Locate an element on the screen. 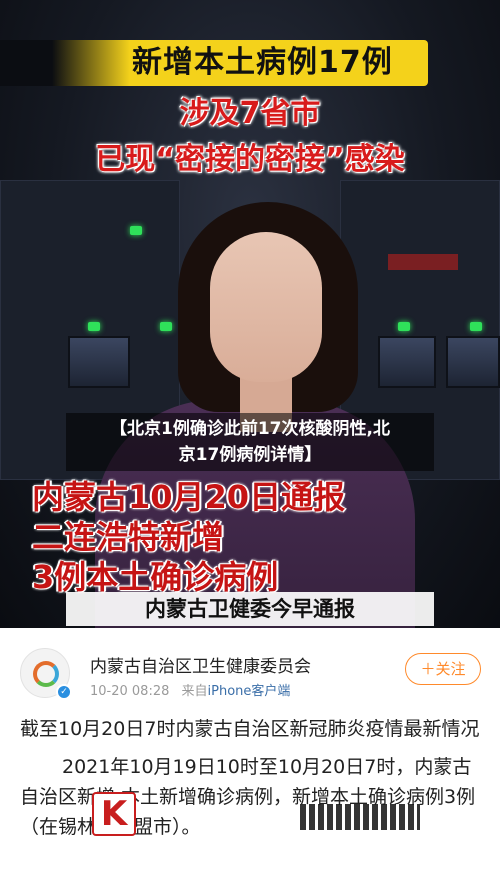 Image resolution: width=500 pixels, height=888 pixels. headline-text: 新增本土病例17例 is located at coordinates (262, 62).